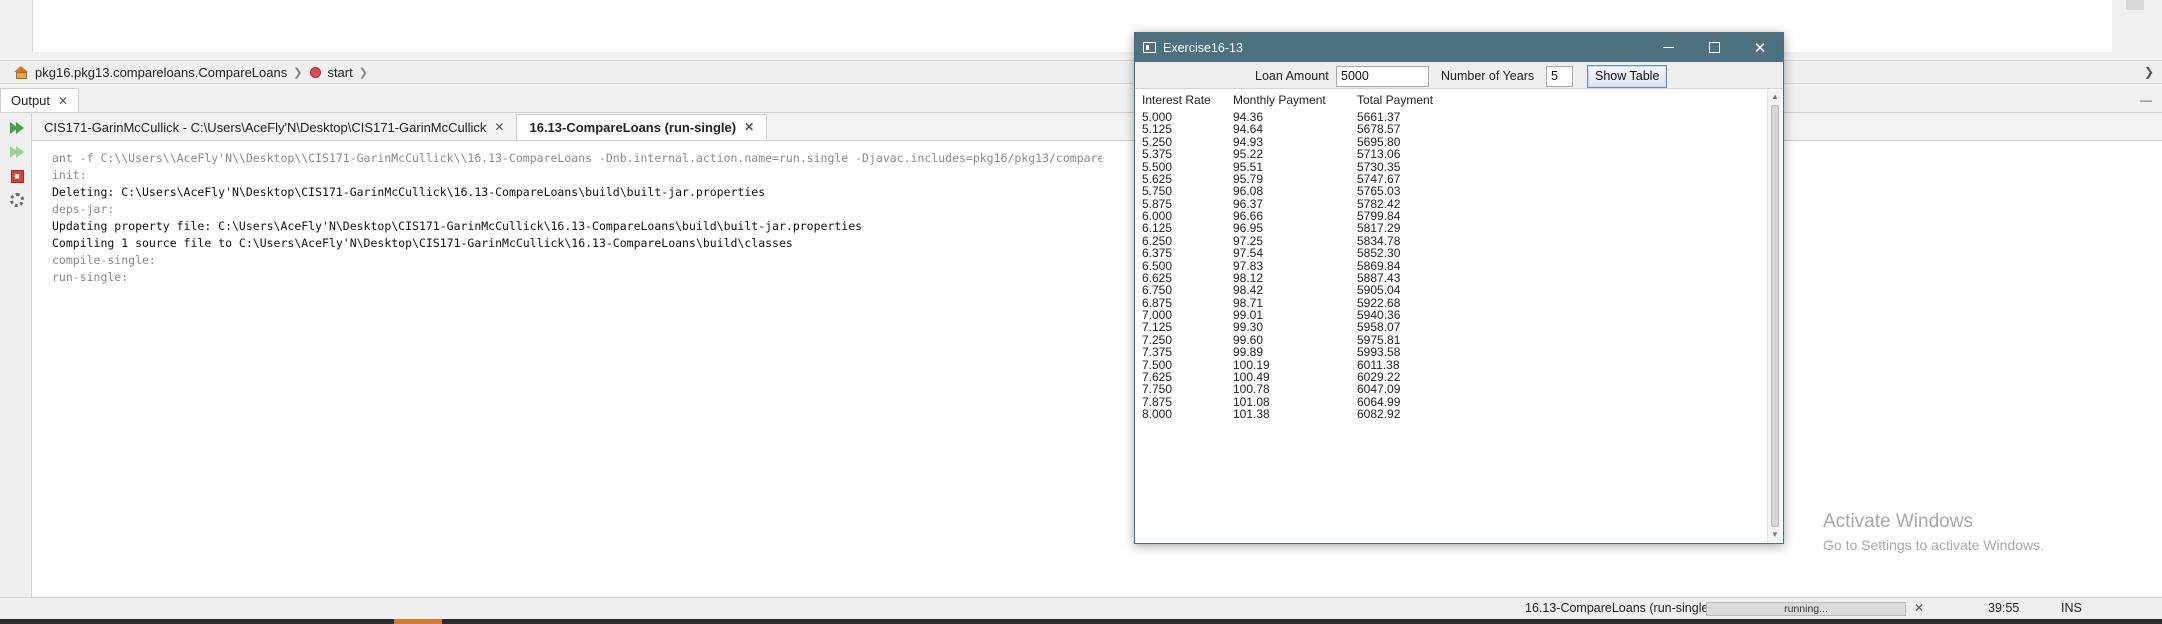 Image resolution: width=2162 pixels, height=624 pixels. I want to click on scroll-thumb, so click(1775, 316).